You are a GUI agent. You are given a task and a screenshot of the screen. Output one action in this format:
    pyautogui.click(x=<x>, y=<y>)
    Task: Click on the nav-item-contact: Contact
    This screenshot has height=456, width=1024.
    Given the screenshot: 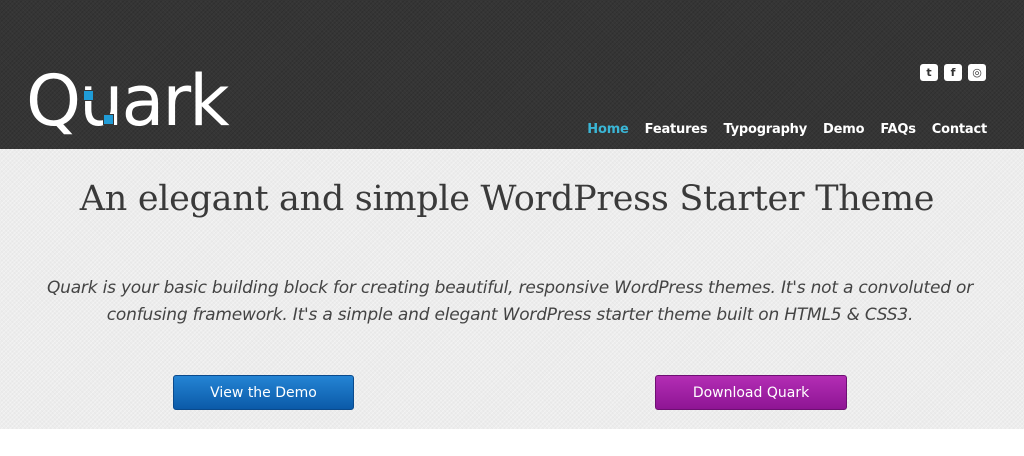 What is the action you would take?
    pyautogui.click(x=959, y=129)
    